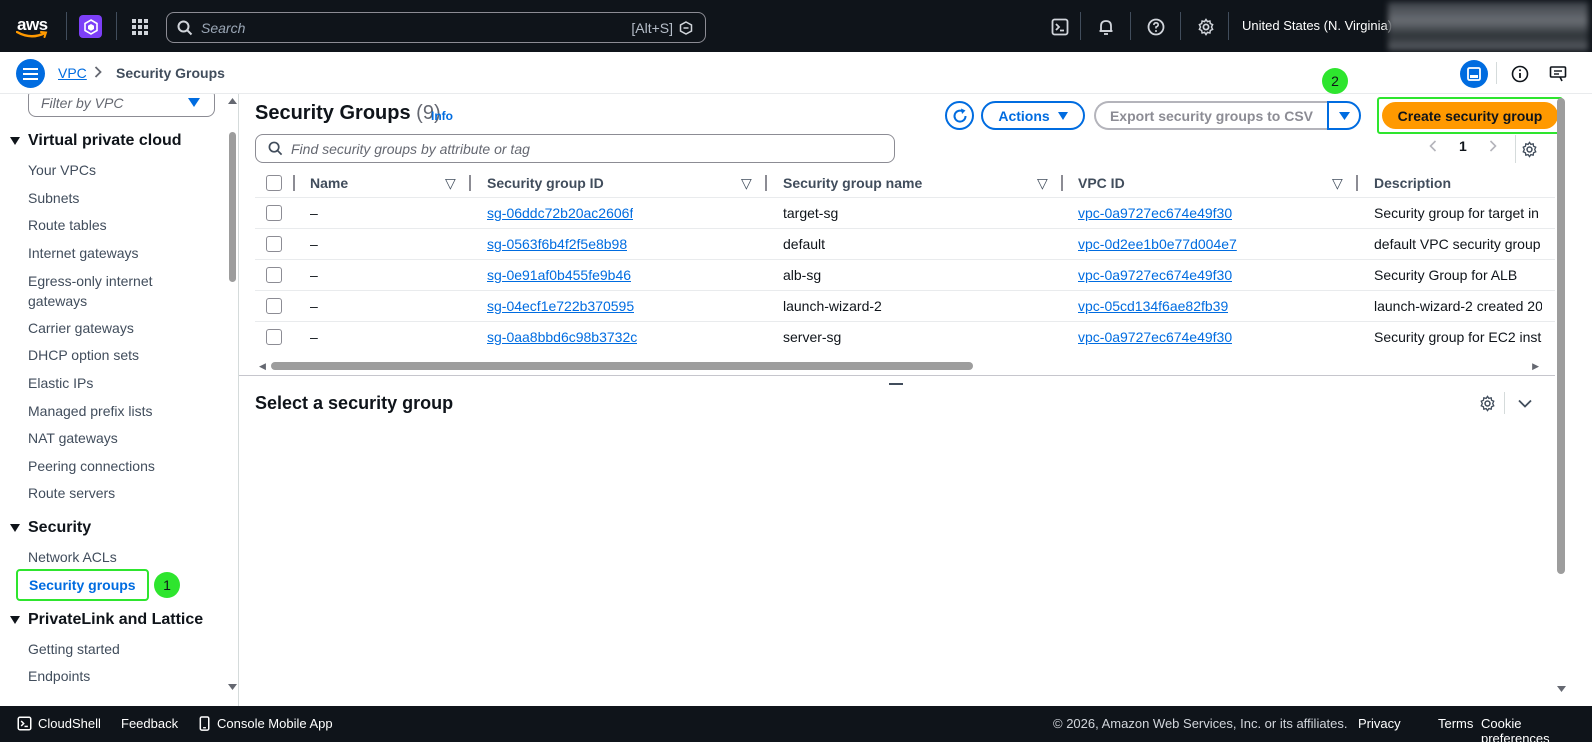 Image resolution: width=1592 pixels, height=746 pixels. I want to click on create-security-group-button: Create security group, so click(1470, 115).